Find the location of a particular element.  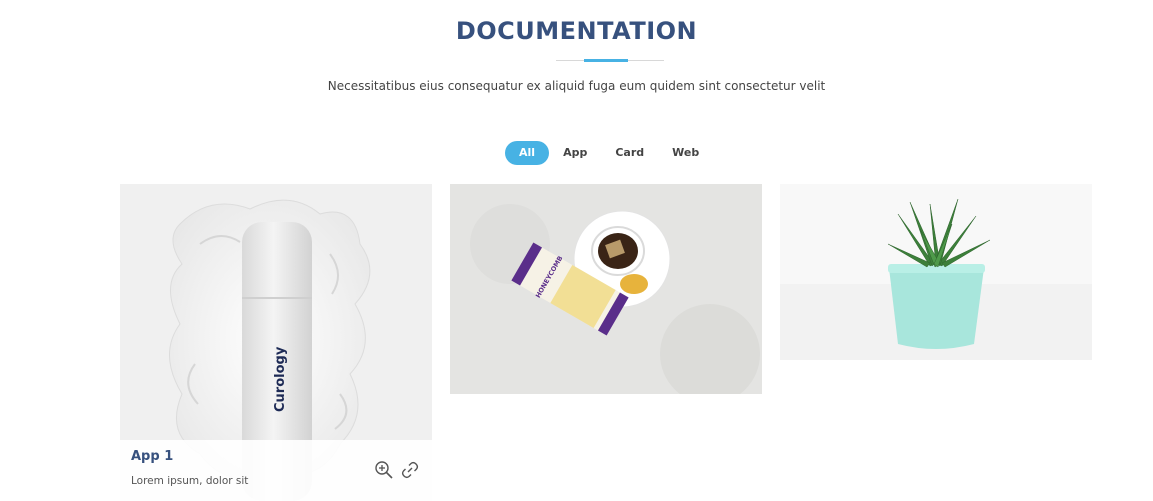

link-icon is located at coordinates (410, 470).